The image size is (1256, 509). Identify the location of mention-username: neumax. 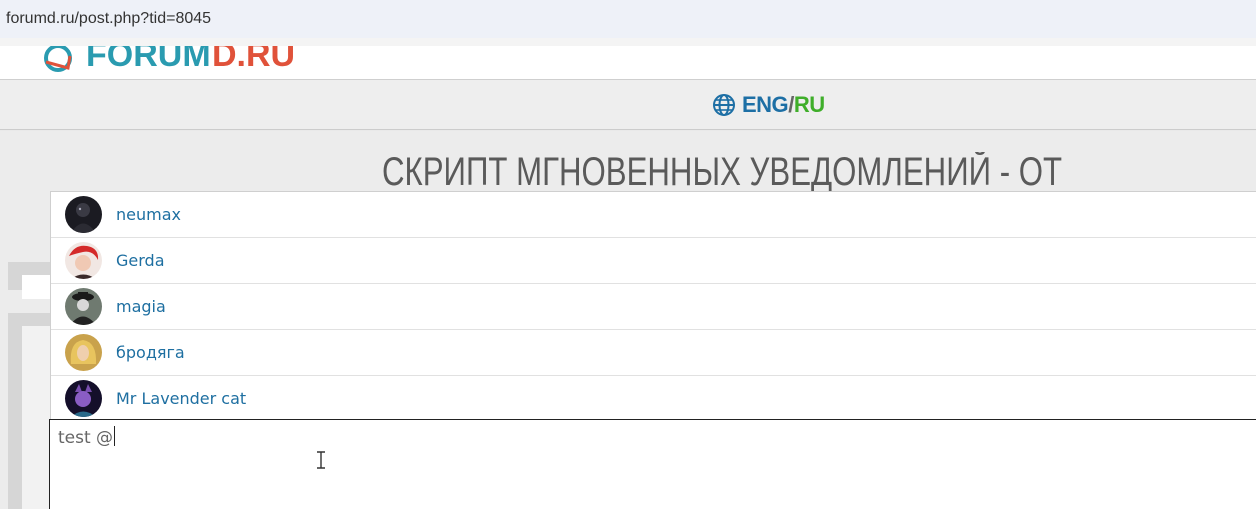
(148, 214).